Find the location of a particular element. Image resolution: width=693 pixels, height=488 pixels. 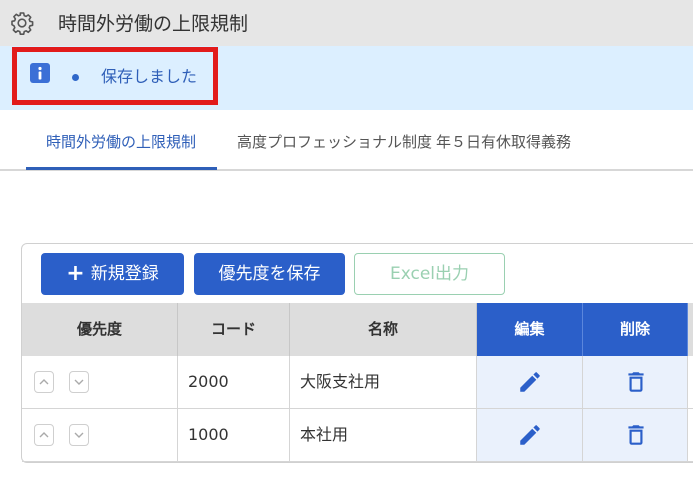

new-registration-label: 新規登録 is located at coordinates (124, 274).